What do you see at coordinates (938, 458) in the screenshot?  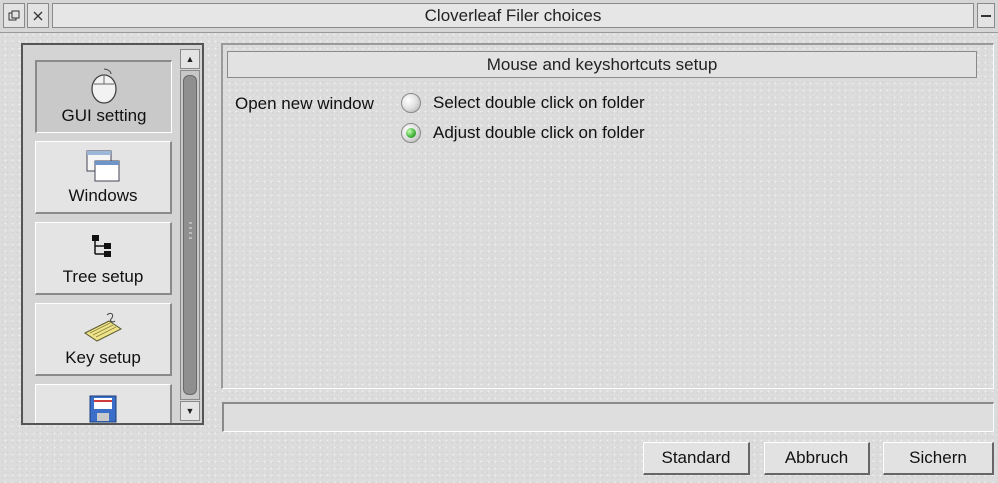 I see `save-button: Sichern` at bounding box center [938, 458].